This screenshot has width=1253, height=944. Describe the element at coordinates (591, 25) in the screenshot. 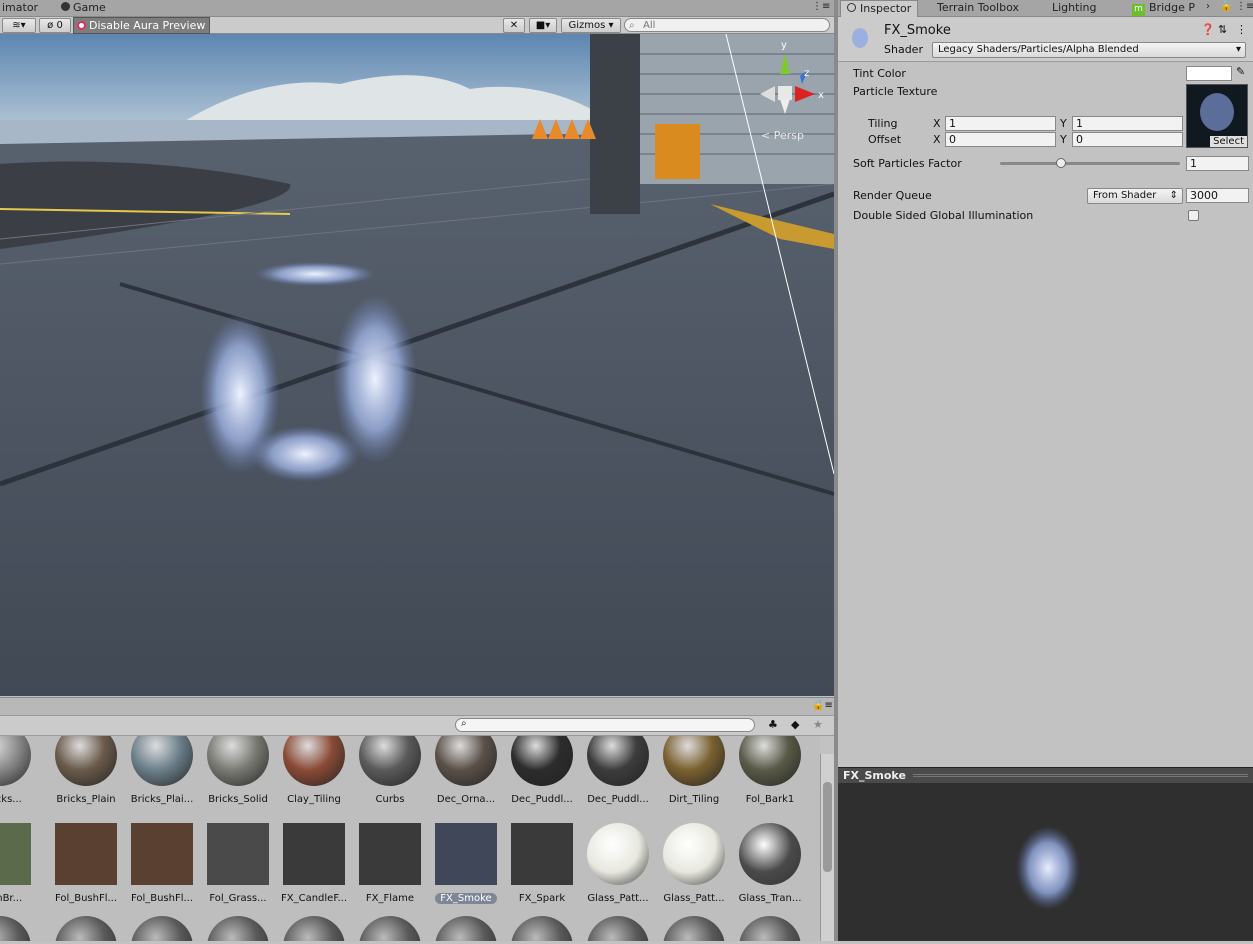

I see `gizmos-dropdown: Gizmos ▾` at that location.